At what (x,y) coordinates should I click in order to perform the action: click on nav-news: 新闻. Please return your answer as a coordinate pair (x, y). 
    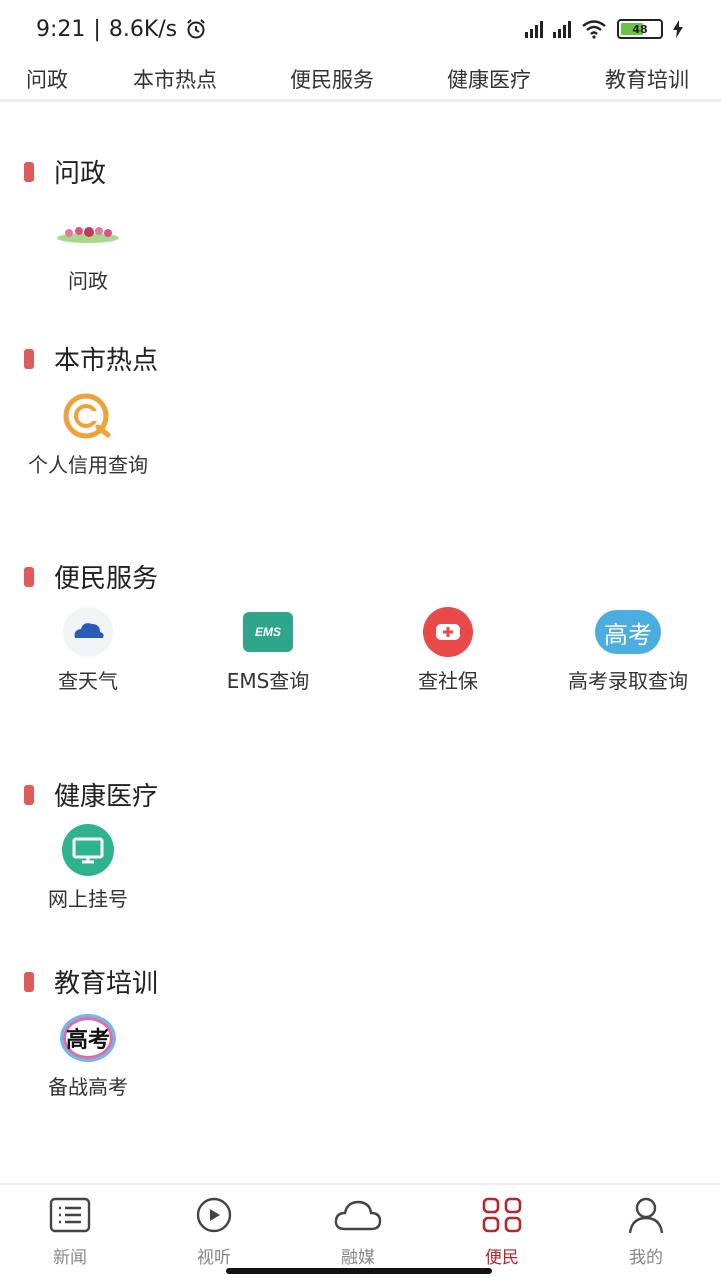
    Looking at the image, I should click on (70, 1231).